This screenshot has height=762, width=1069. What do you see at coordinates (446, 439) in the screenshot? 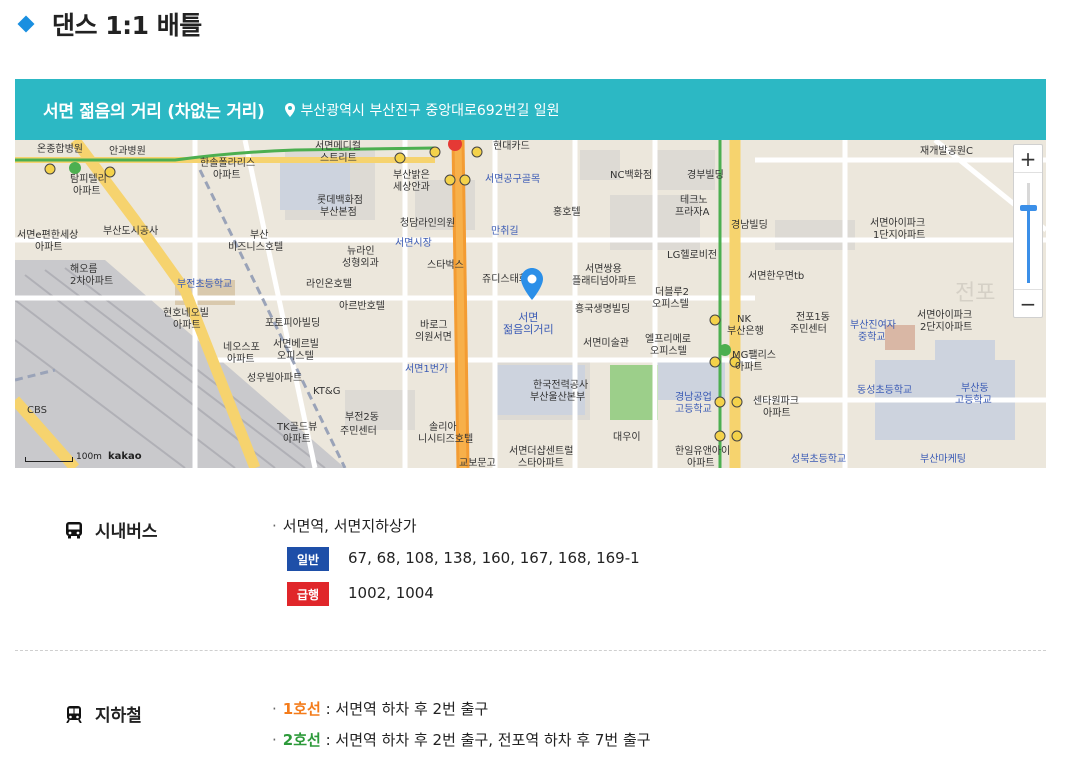
I see `map-label: 니시티즈호텔` at bounding box center [446, 439].